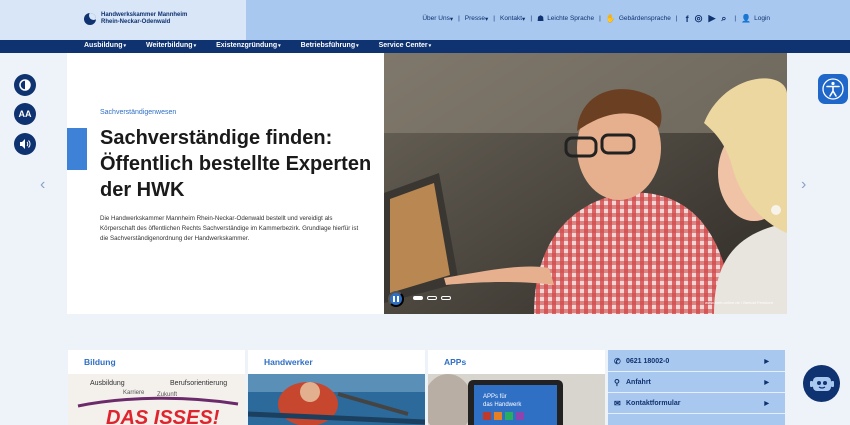  I want to click on phone-icon: ✆, so click(617, 361).